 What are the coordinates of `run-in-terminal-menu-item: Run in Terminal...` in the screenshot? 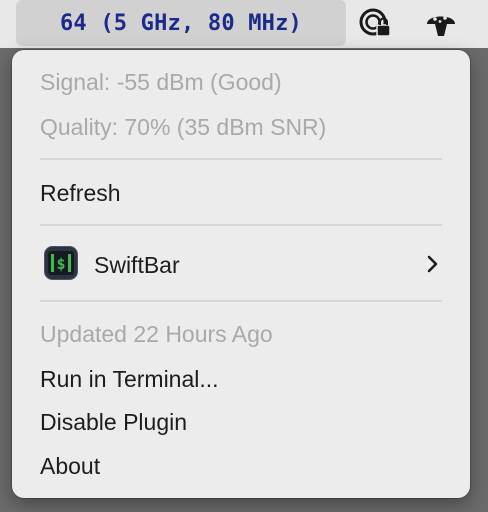 It's located at (129, 379).